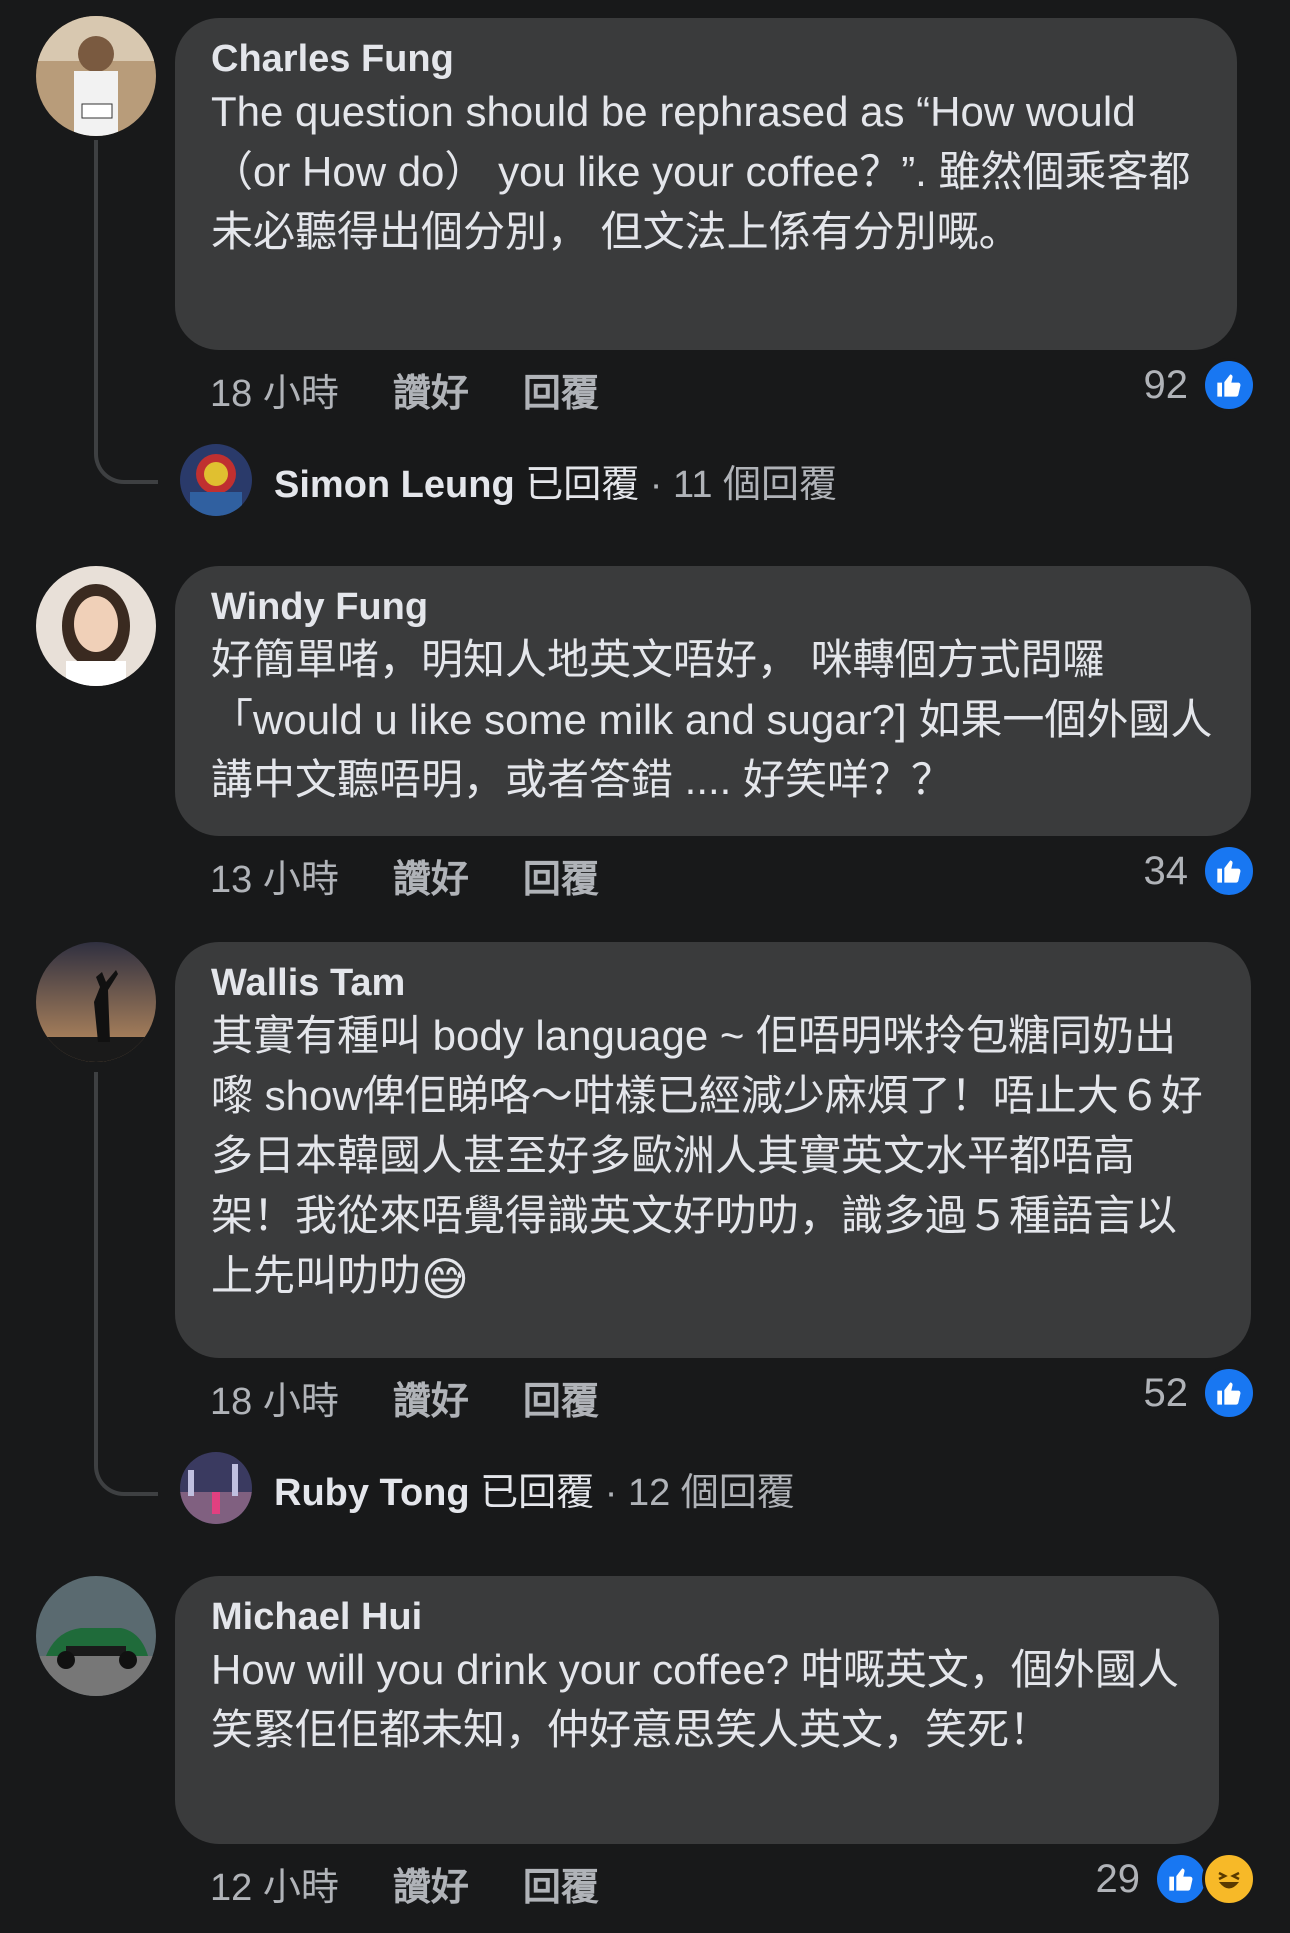 This screenshot has width=1290, height=1933. What do you see at coordinates (1199, 385) in the screenshot?
I see `reaction-summary: 92` at bounding box center [1199, 385].